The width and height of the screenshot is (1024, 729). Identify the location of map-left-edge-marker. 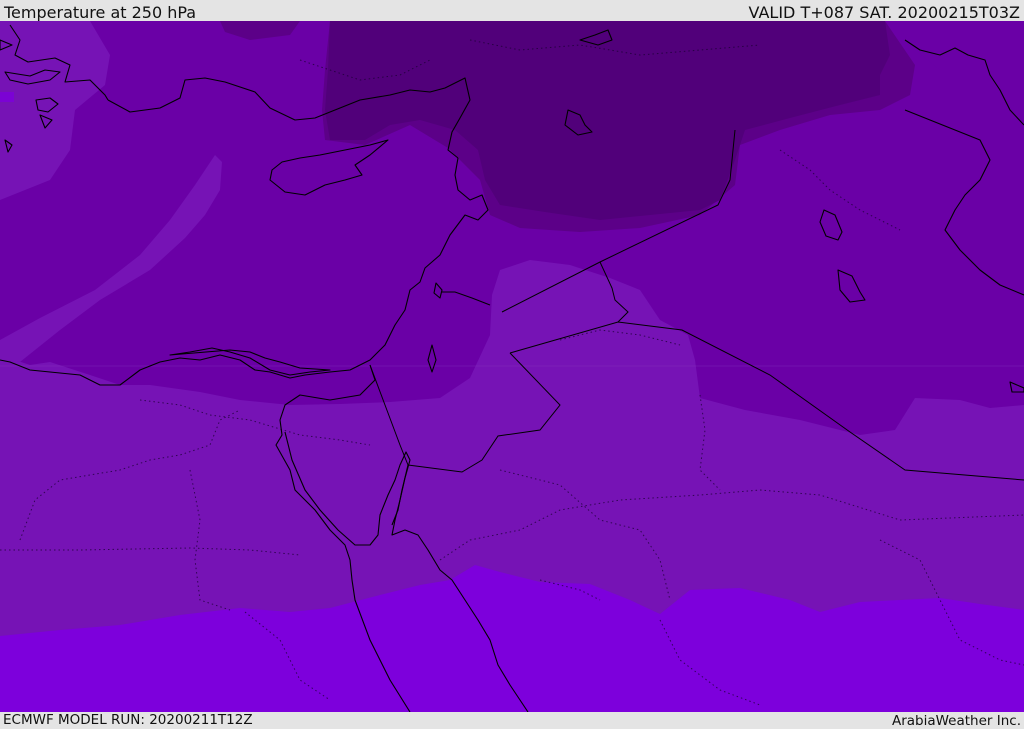
(7, 97).